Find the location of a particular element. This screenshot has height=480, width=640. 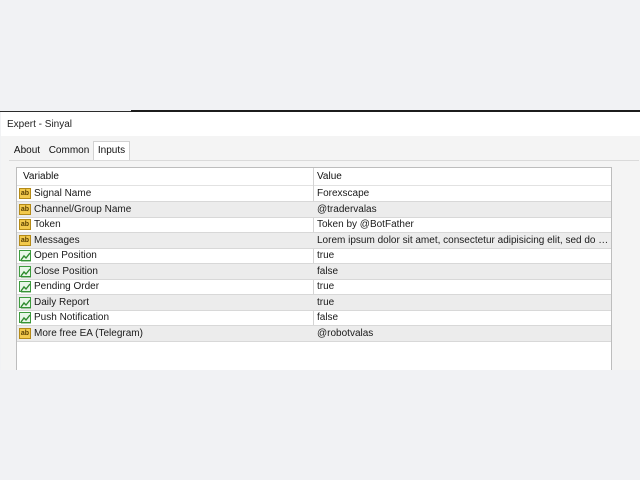

variable-cell: Signal Name is located at coordinates (63, 193).